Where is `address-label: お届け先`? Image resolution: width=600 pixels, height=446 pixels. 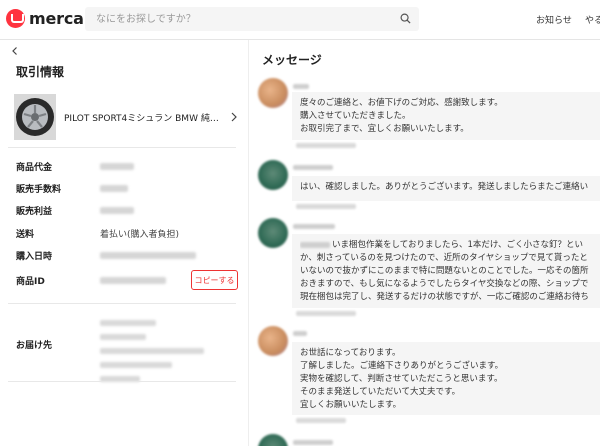 address-label: お届け先 is located at coordinates (34, 346).